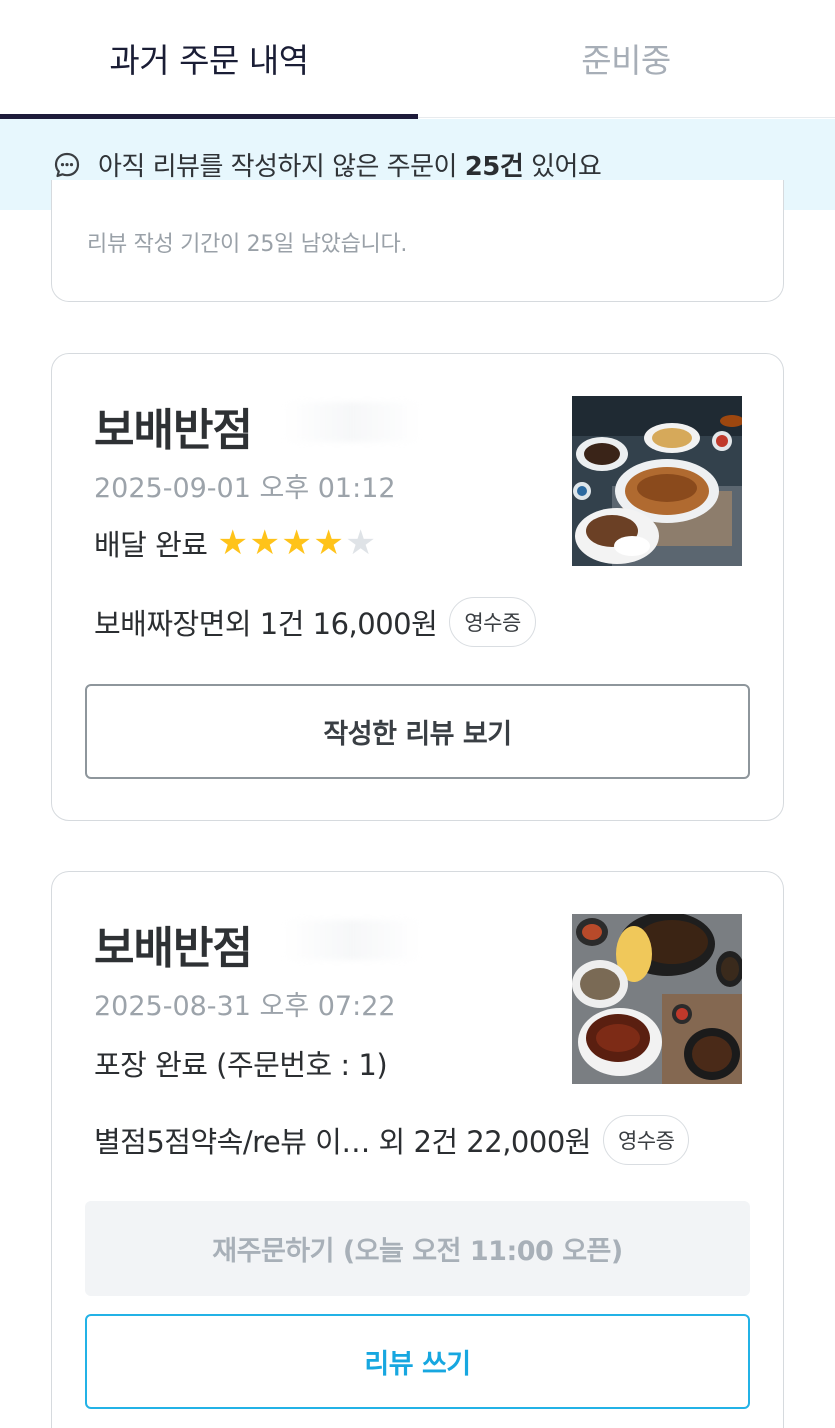  I want to click on tab-preparing: 준비중, so click(626, 59).